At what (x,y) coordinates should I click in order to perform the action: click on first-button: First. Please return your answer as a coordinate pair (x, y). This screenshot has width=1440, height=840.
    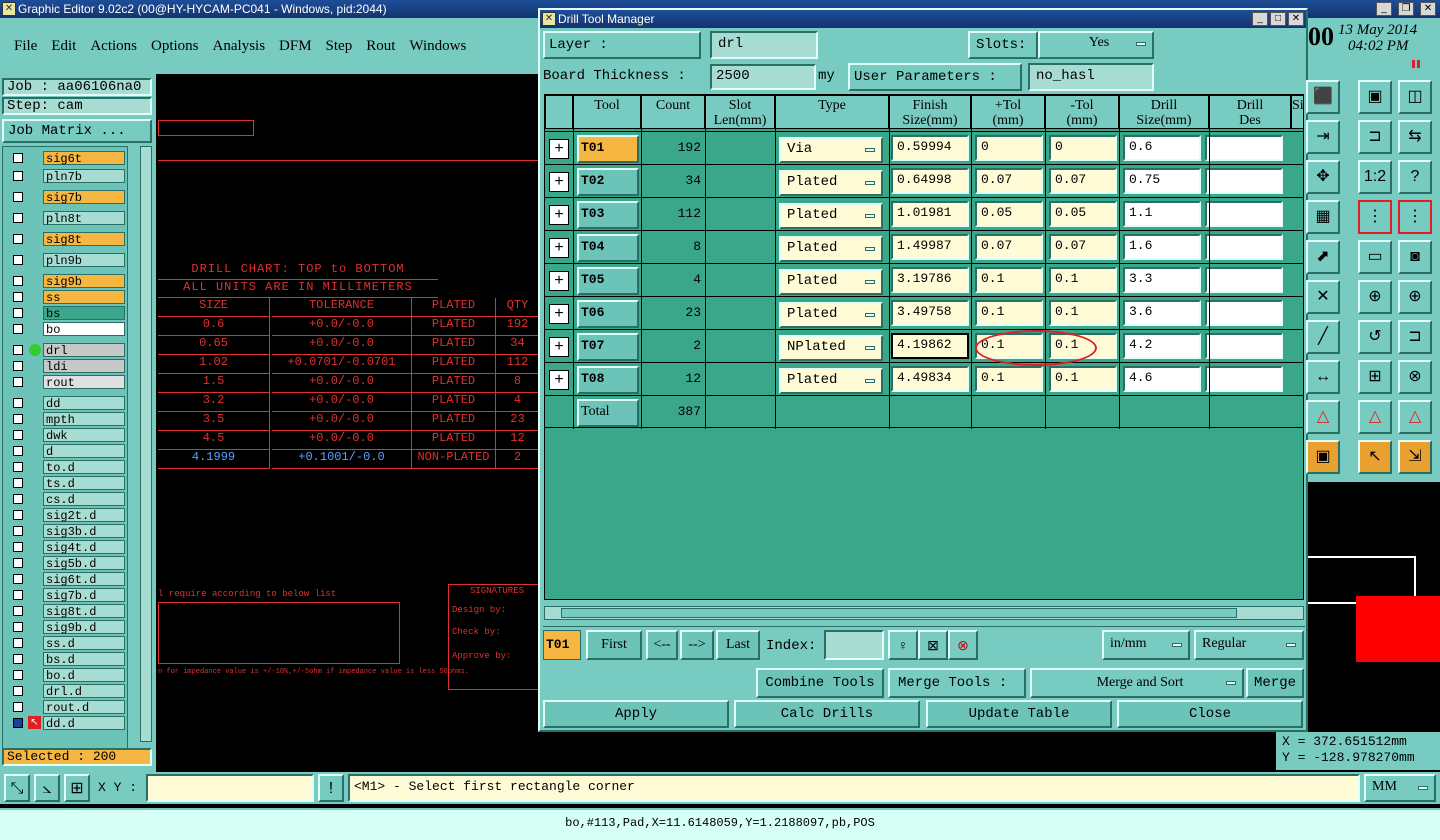
    Looking at the image, I should click on (614, 645).